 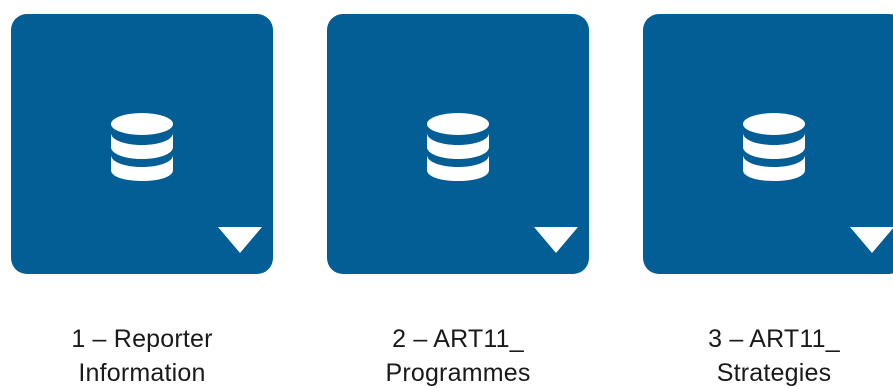 What do you see at coordinates (458, 373) in the screenshot?
I see `tile-label-line2: Programmes` at bounding box center [458, 373].